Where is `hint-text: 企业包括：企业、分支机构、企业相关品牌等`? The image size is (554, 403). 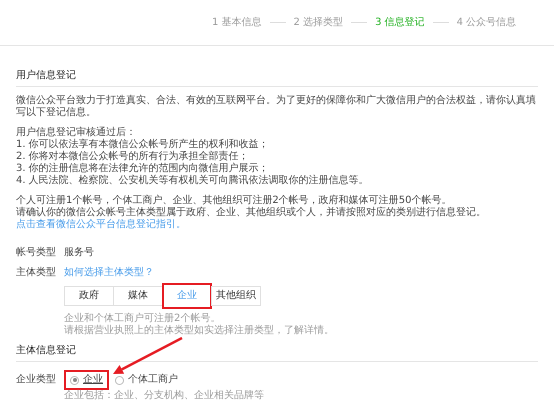 hint-text: 企业包括：企业、分支机构、企业相关品牌等 is located at coordinates (164, 396).